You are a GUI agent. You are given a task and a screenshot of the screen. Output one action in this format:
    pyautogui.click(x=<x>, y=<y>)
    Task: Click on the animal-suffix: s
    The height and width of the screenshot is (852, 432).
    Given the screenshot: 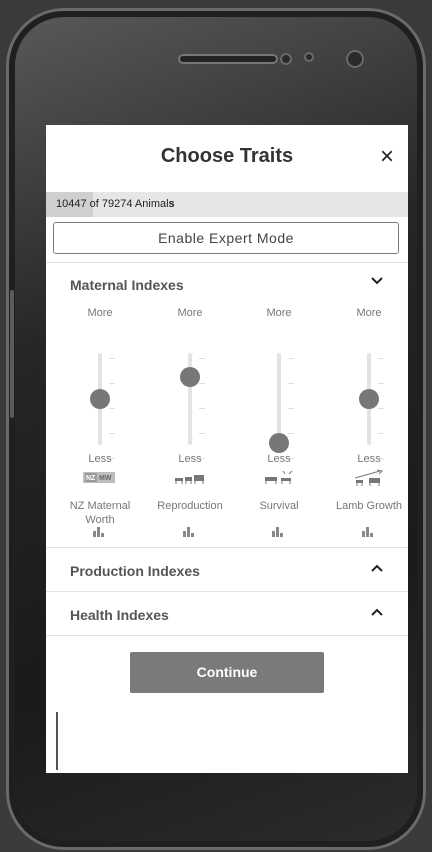 What is the action you would take?
    pyautogui.click(x=171, y=204)
    